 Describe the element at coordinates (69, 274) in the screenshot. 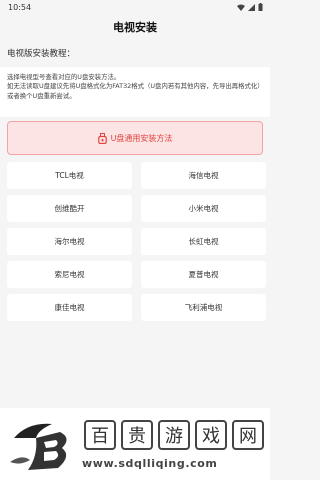

I see `brand-sony-button: 索尼电视` at that location.